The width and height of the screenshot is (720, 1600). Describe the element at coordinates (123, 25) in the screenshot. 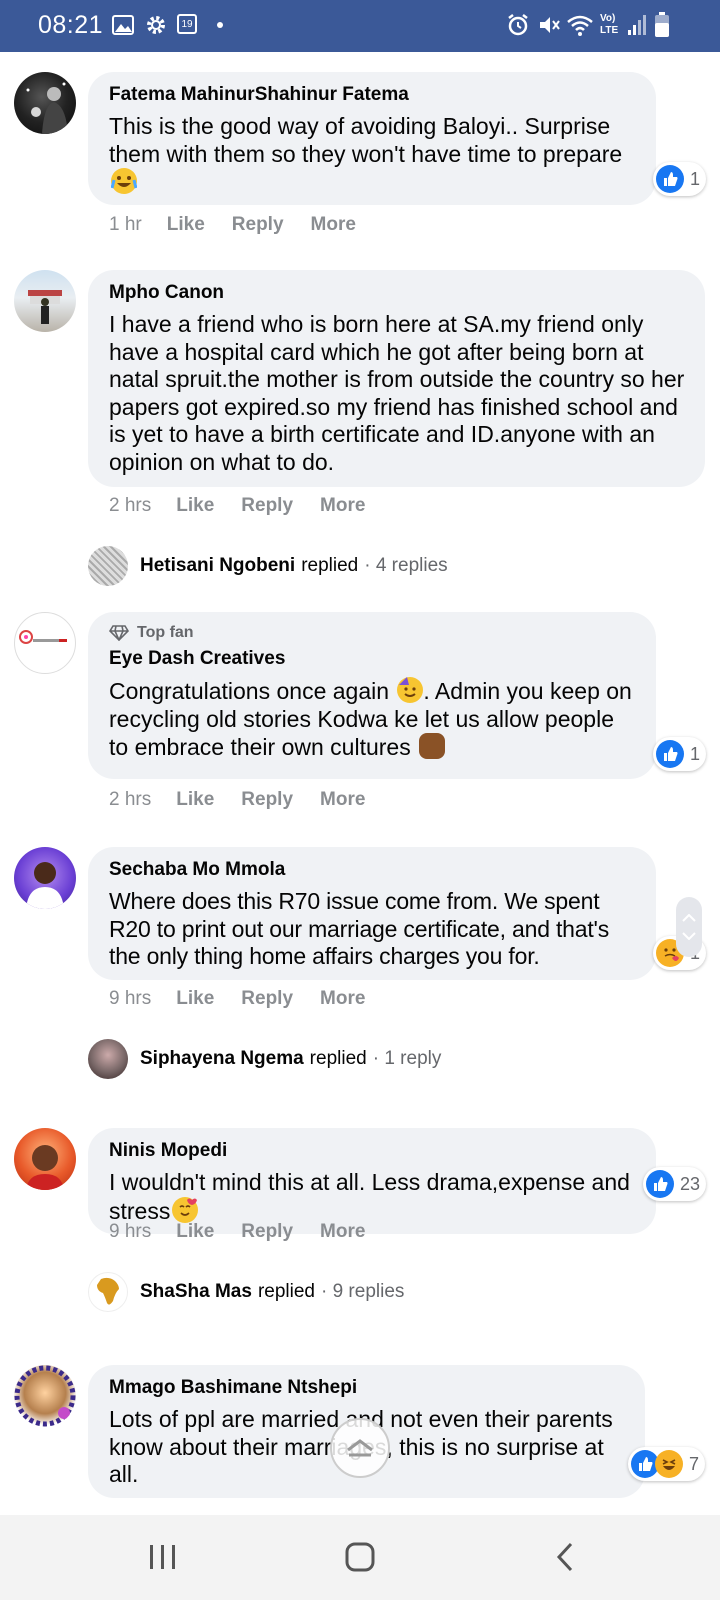

I see `gallery-icon` at that location.